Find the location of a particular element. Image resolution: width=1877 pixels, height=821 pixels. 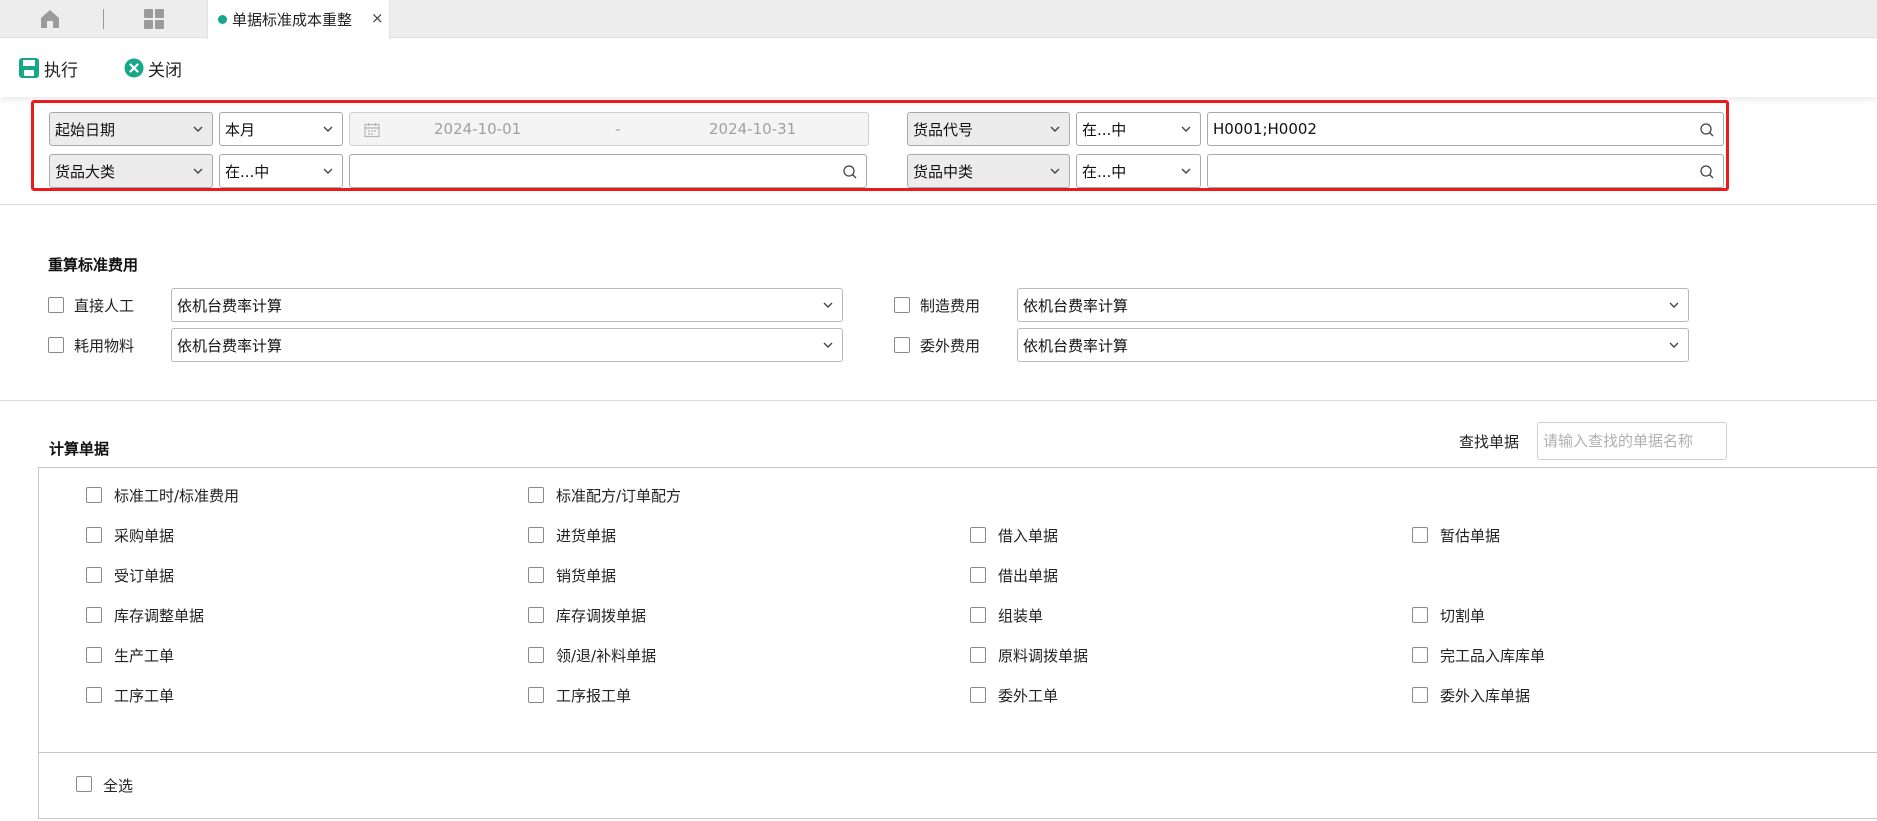

operator-select-2: 在...中 is located at coordinates (1138, 129).